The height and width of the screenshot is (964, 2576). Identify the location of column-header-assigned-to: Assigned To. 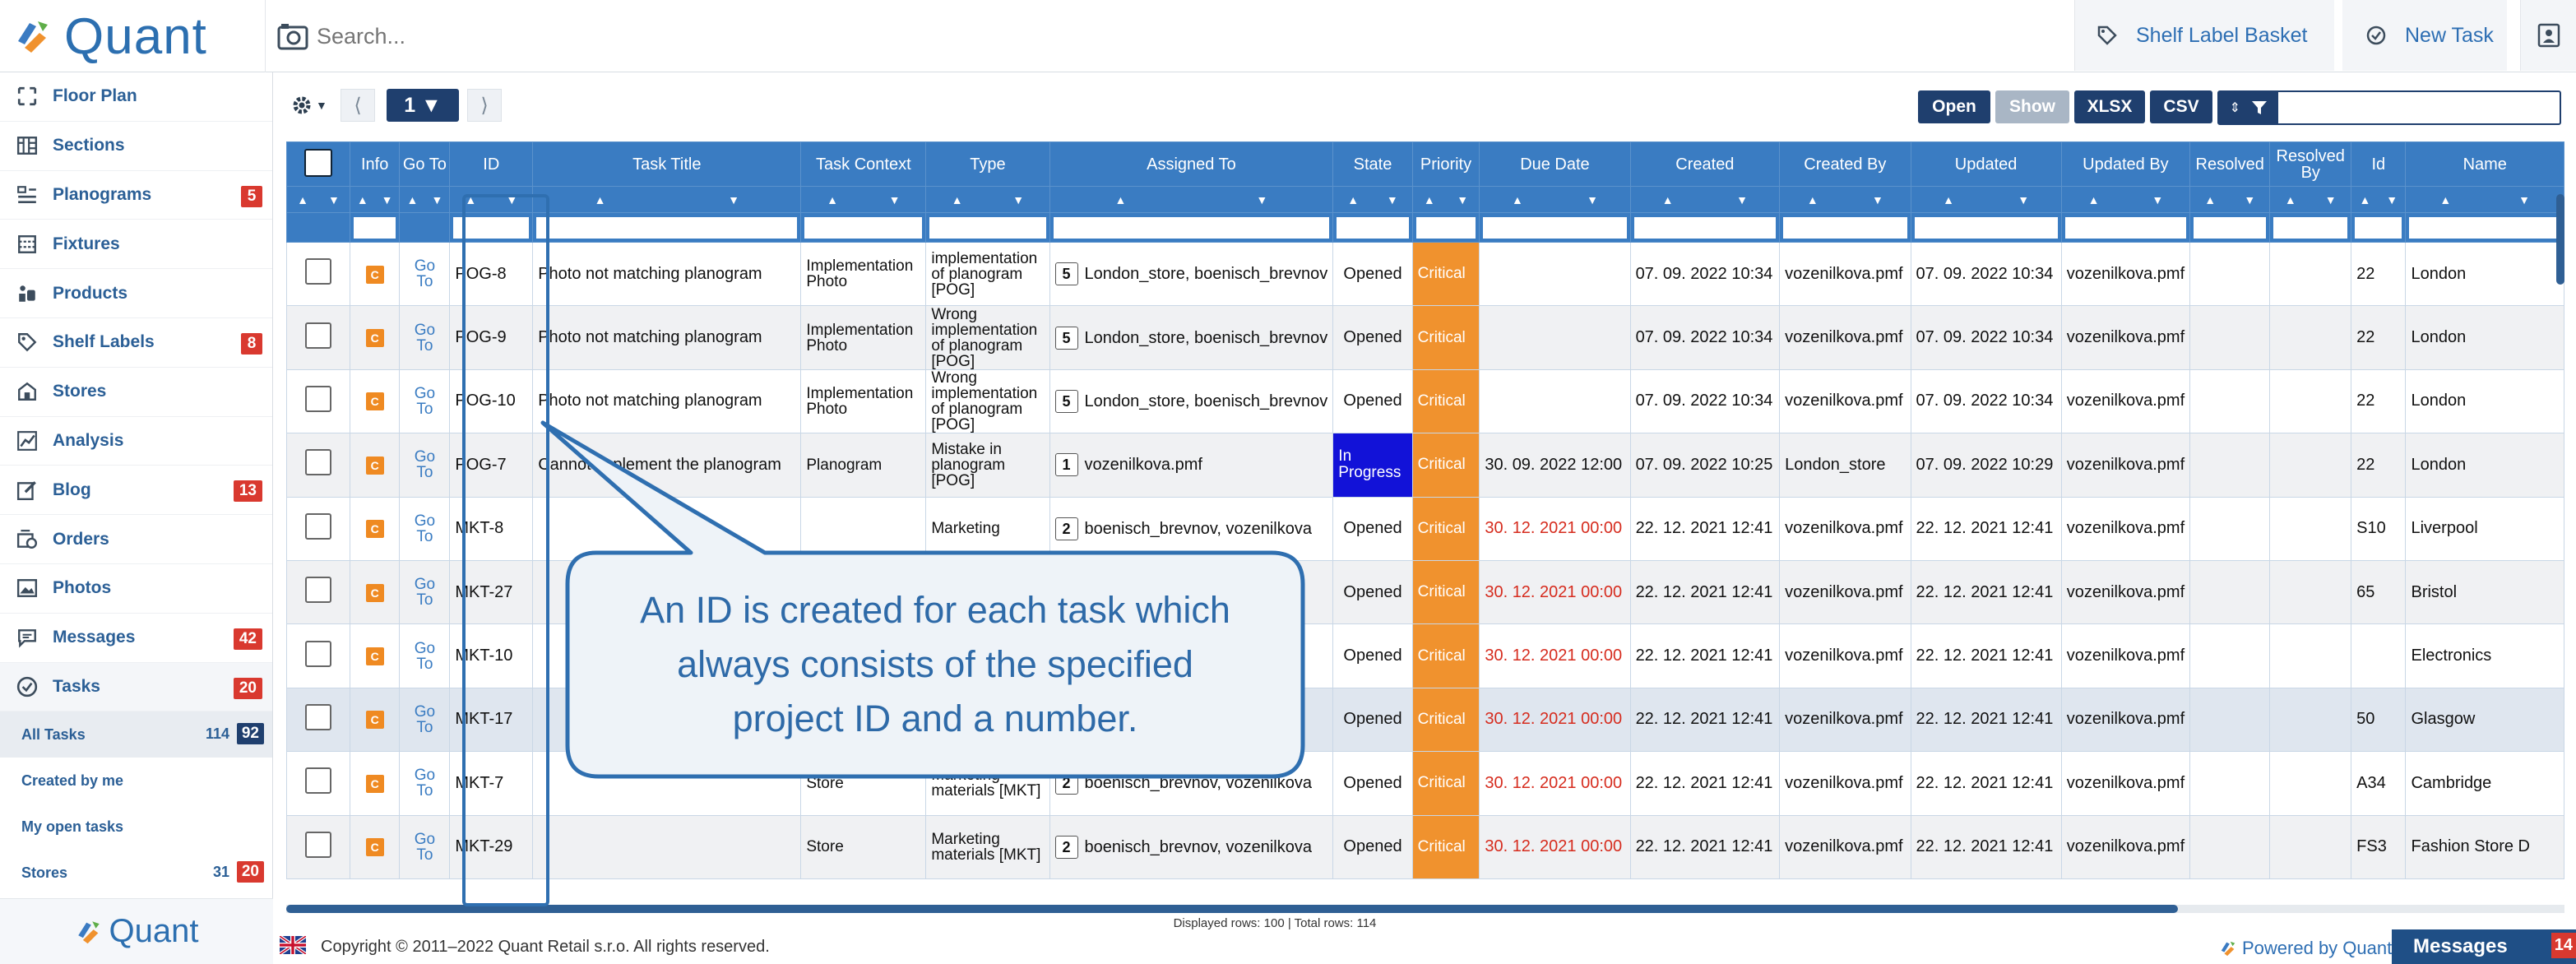
(1191, 164).